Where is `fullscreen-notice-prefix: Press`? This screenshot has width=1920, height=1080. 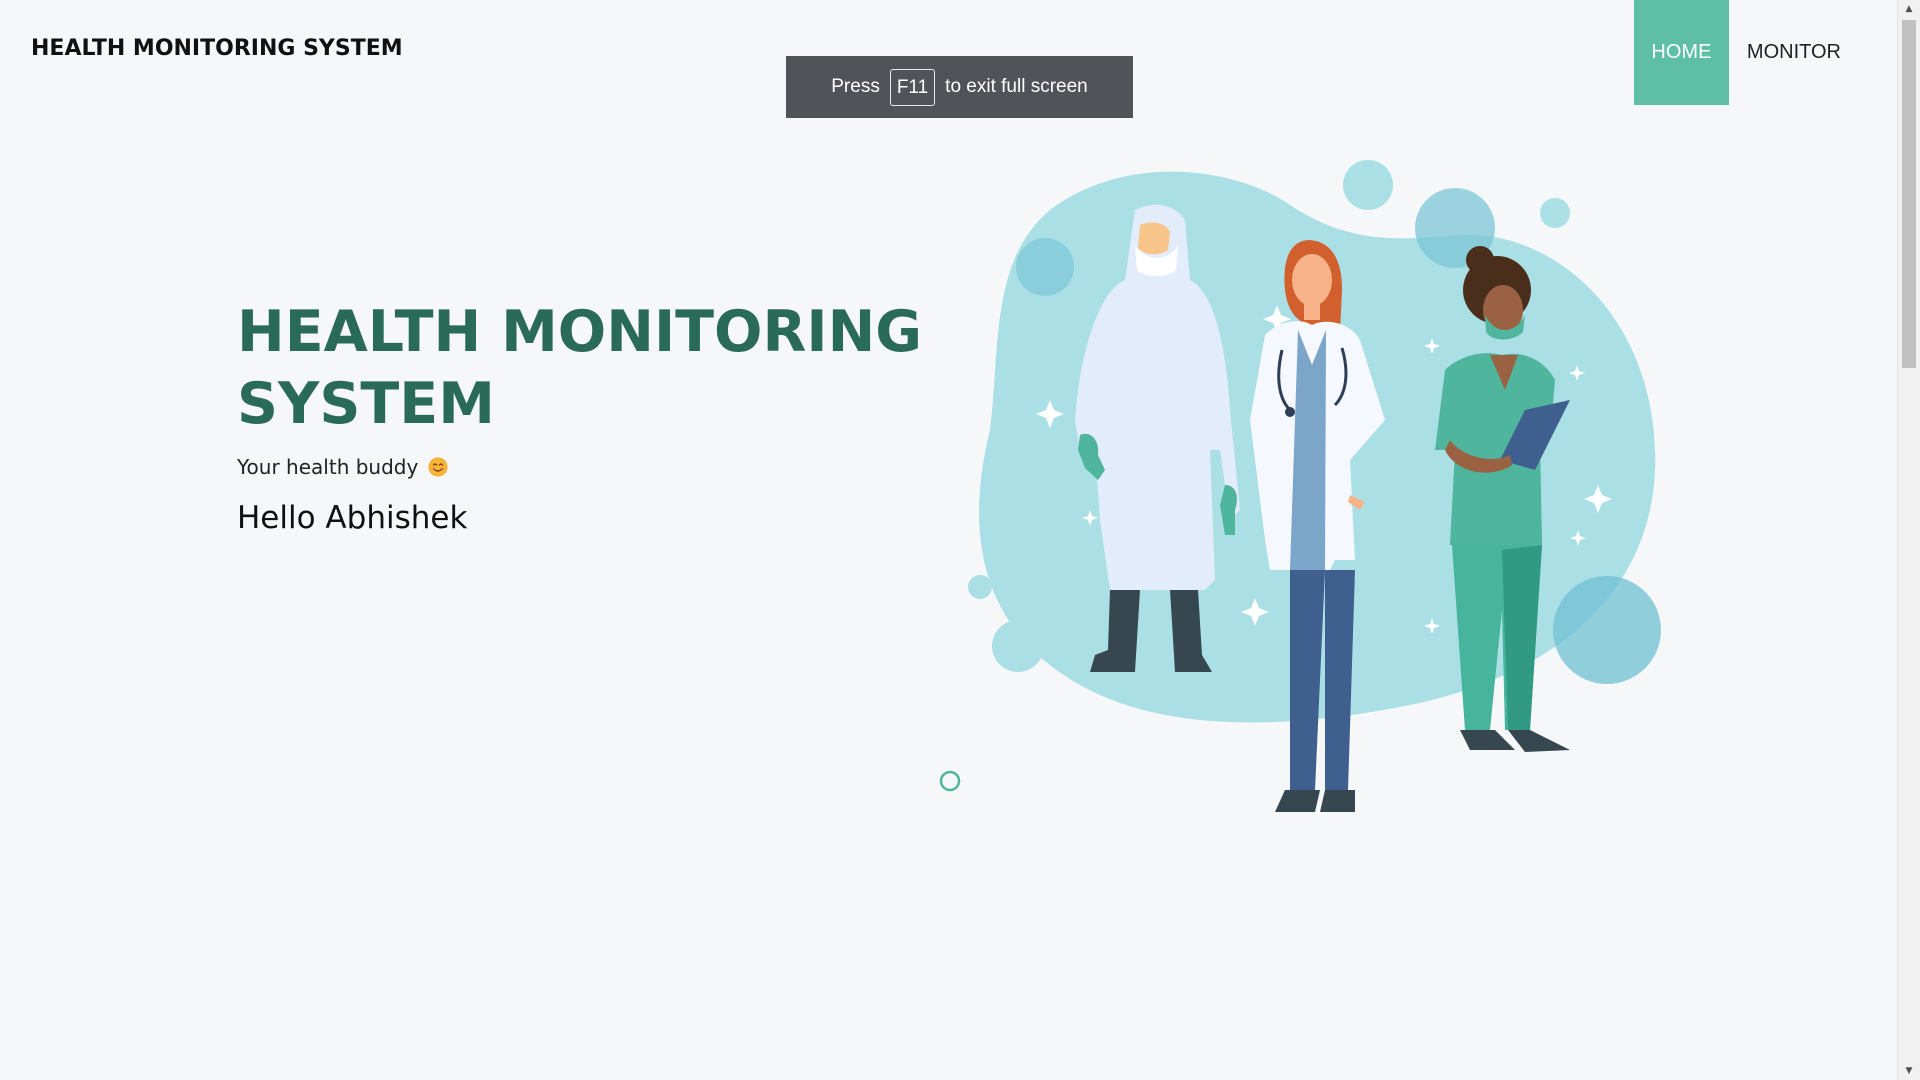 fullscreen-notice-prefix: Press is located at coordinates (855, 86).